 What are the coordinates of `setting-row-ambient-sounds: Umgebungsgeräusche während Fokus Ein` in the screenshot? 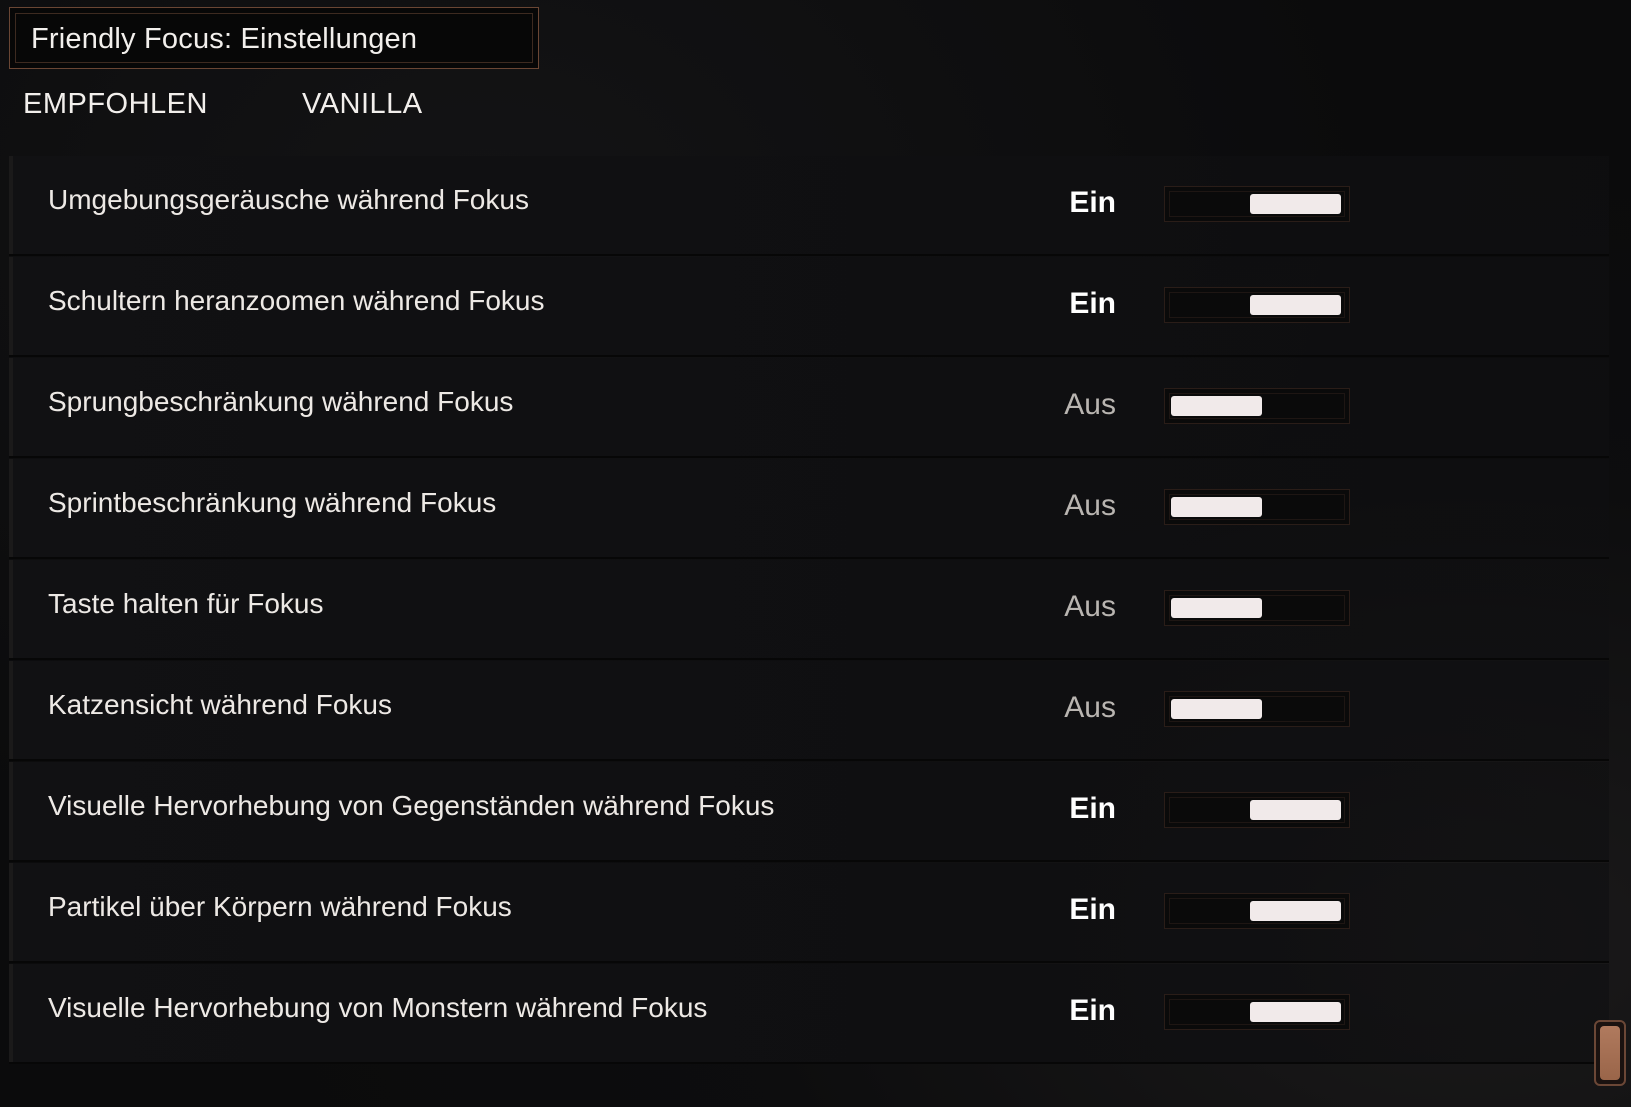 It's located at (809, 206).